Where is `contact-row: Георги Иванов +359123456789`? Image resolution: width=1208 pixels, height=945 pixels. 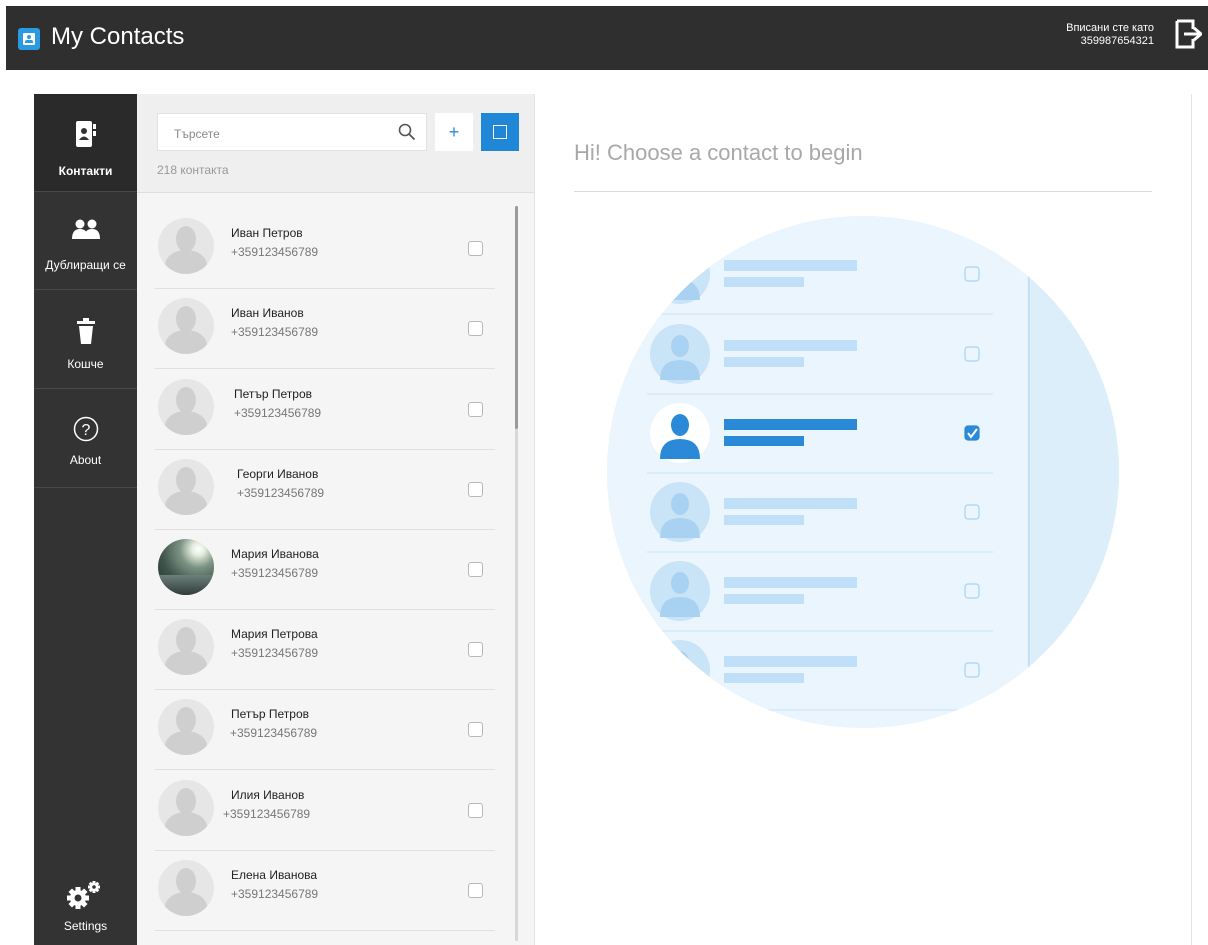
contact-row: Георги Иванов +359123456789 is located at coordinates (325, 489).